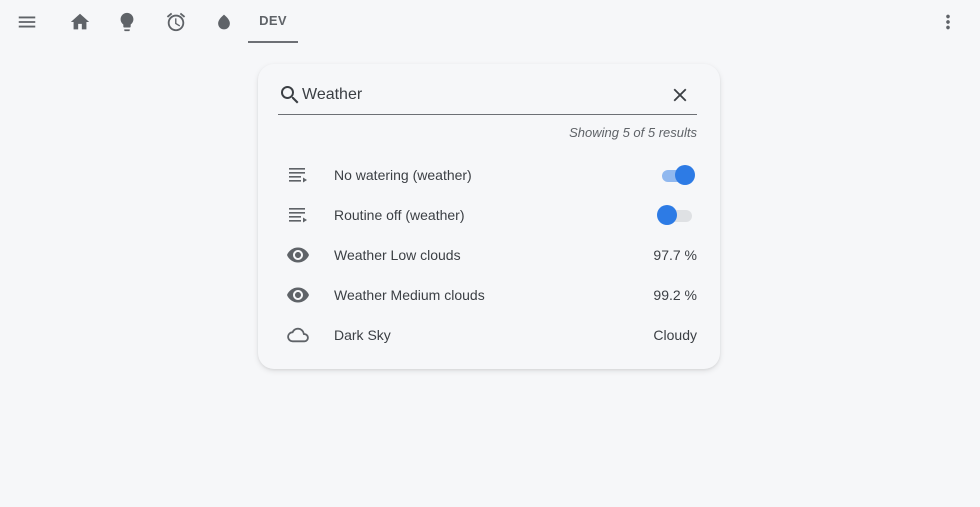  What do you see at coordinates (362, 335) in the screenshot?
I see `list-item-label: Dark Sky` at bounding box center [362, 335].